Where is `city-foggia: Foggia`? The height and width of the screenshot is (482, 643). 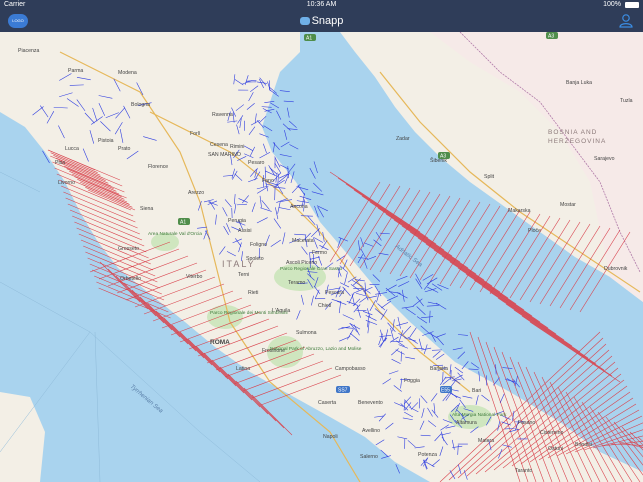 city-foggia: Foggia is located at coordinates (412, 381).